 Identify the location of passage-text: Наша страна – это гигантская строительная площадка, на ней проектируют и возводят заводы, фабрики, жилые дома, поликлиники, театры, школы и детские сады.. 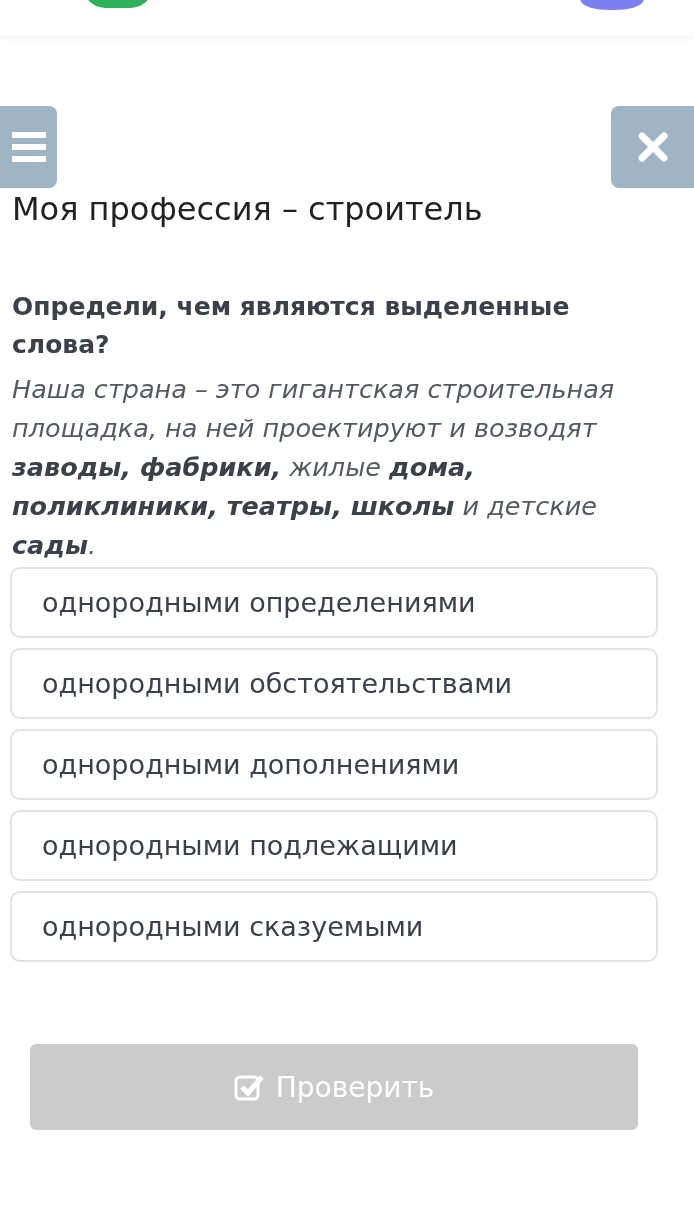
(313, 467).